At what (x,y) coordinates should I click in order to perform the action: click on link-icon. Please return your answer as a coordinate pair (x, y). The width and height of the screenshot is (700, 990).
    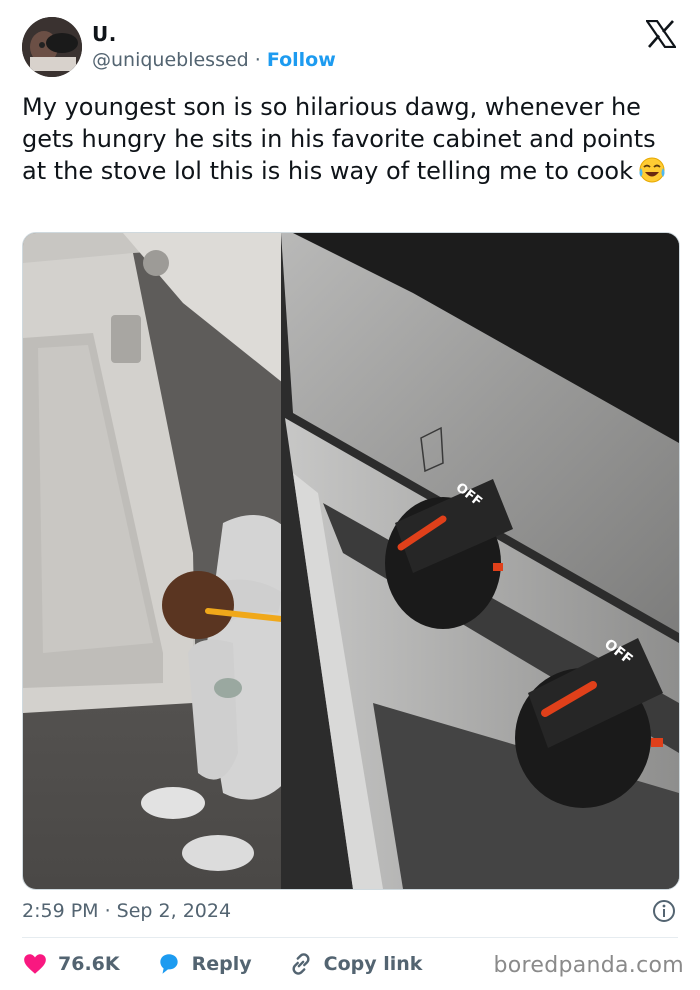
    Looking at the image, I should click on (301, 964).